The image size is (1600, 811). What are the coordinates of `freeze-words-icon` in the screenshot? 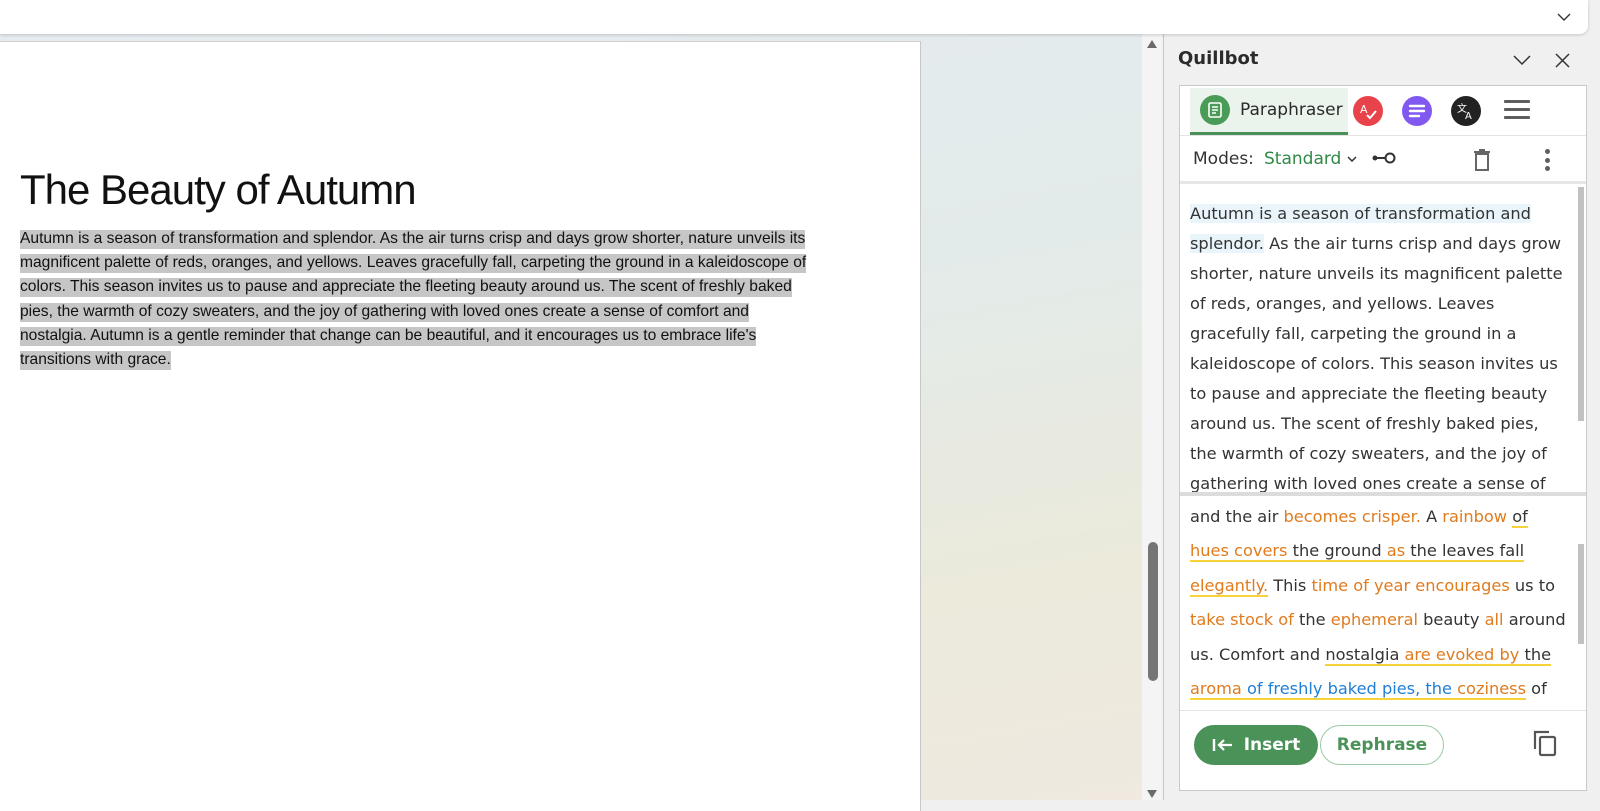 It's located at (1384, 160).